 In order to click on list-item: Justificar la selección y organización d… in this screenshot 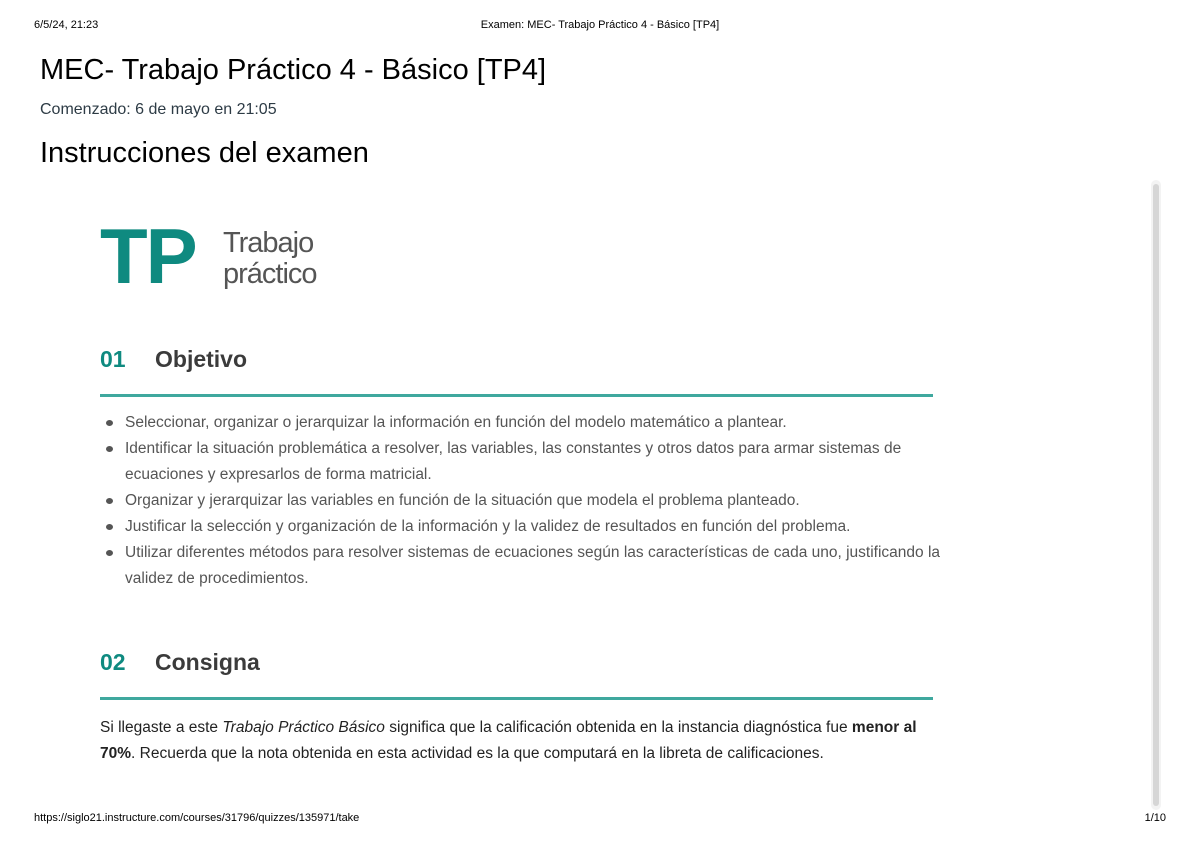, I will do `click(525, 527)`.